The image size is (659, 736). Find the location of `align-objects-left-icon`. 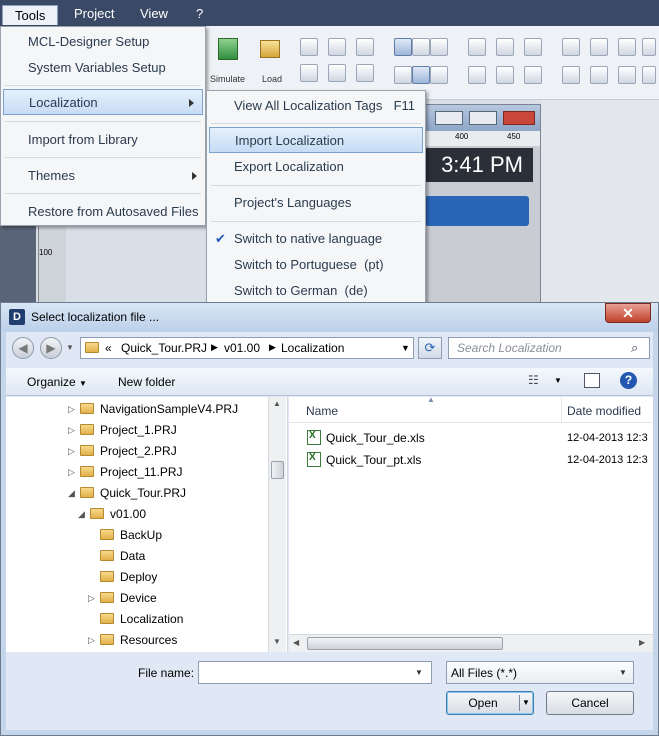

align-objects-left-icon is located at coordinates (571, 47).